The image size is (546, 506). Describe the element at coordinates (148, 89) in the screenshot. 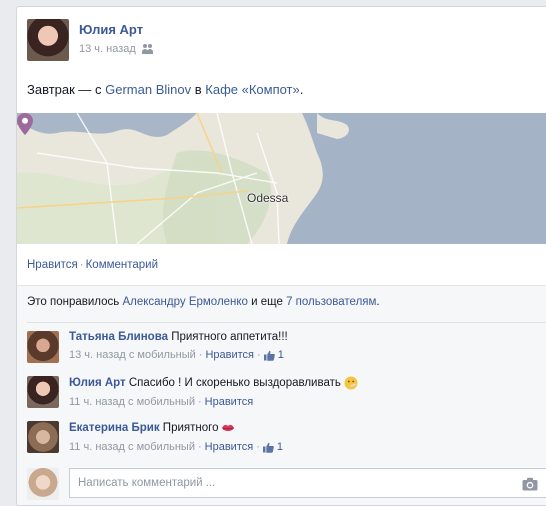

I see `tagged-person-link: German Blinov` at that location.